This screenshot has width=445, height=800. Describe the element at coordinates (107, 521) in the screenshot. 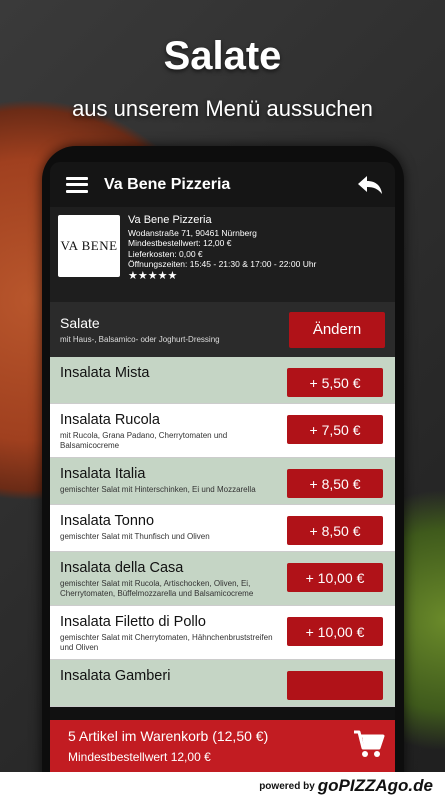

I see `menu-item-name: Insalata Tonno` at that location.